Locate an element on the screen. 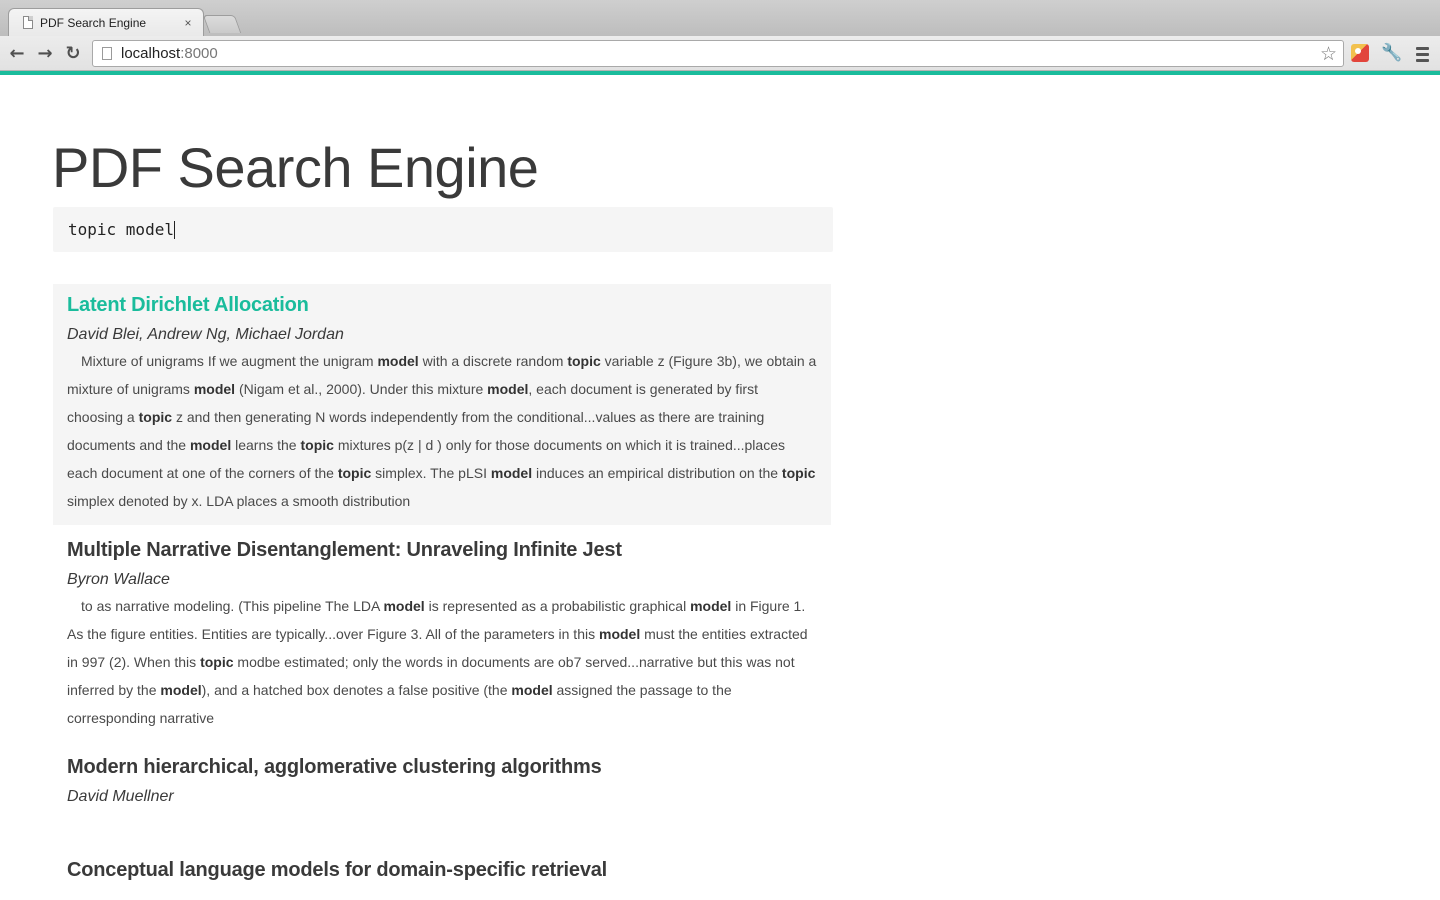 The height and width of the screenshot is (900, 1440). new-tab-button is located at coordinates (222, 24).